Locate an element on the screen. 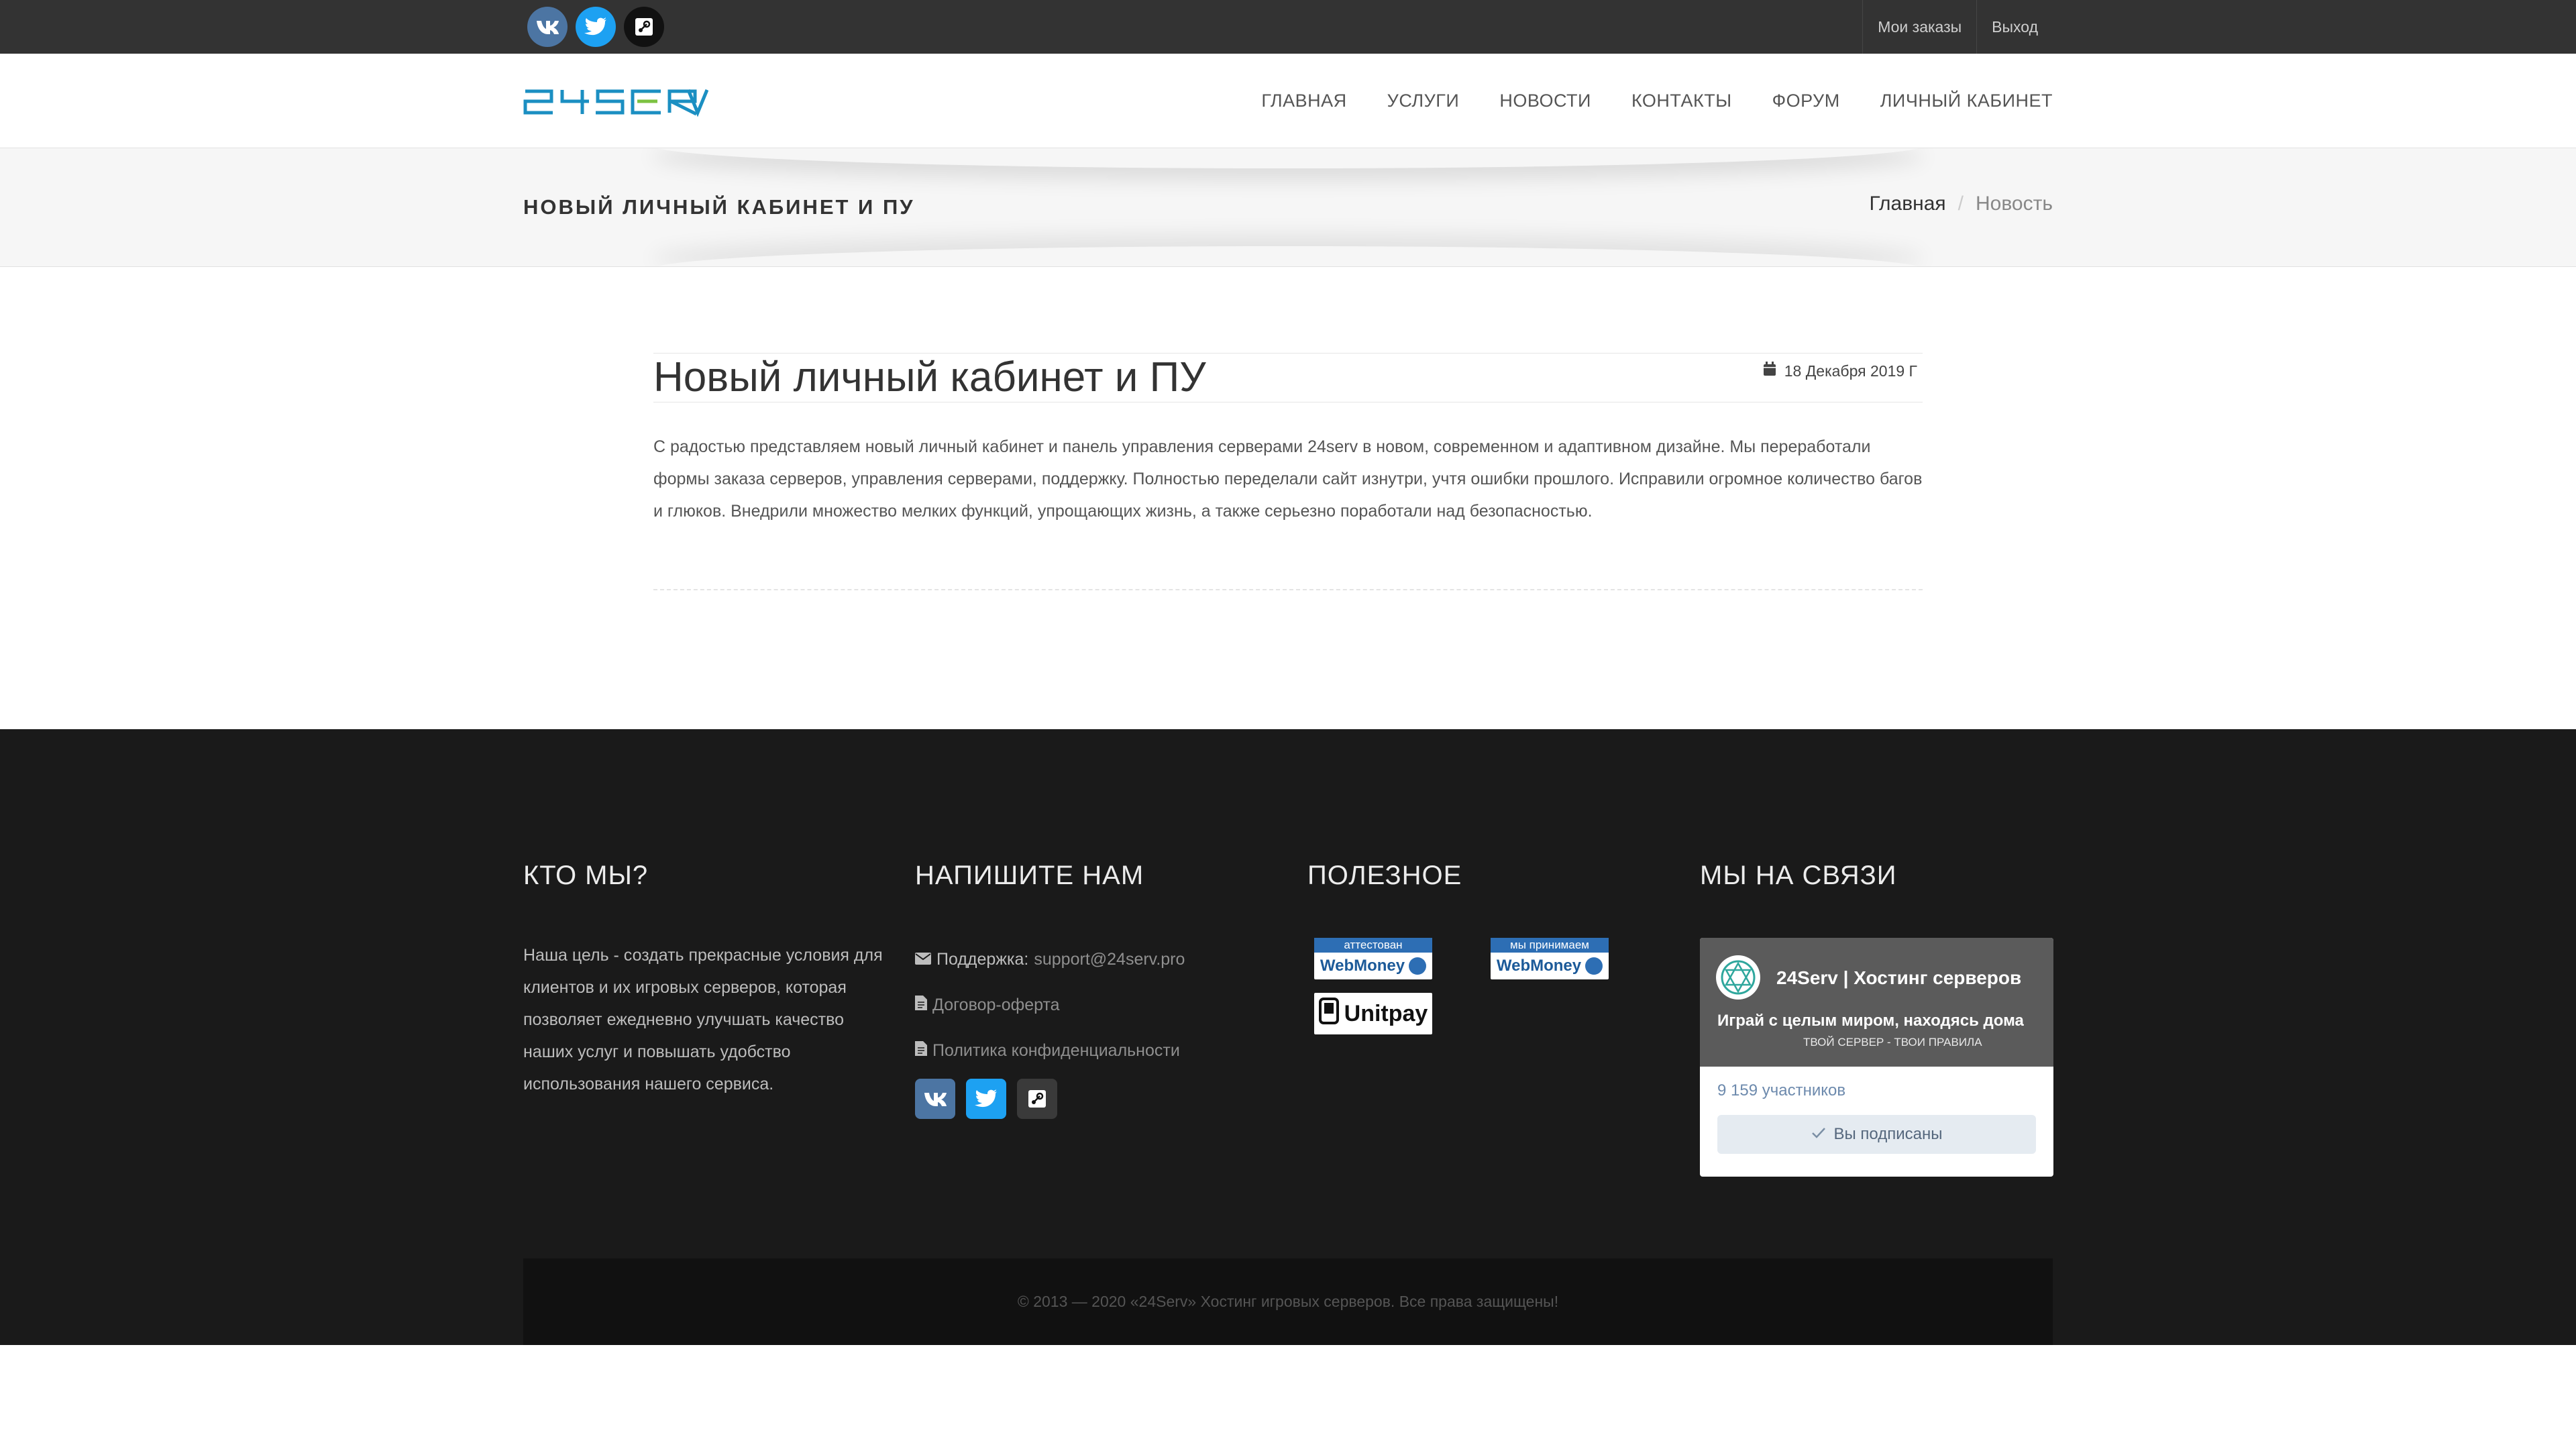 This screenshot has width=2576, height=1449. unitpay-label: Unitpay is located at coordinates (1386, 1013).